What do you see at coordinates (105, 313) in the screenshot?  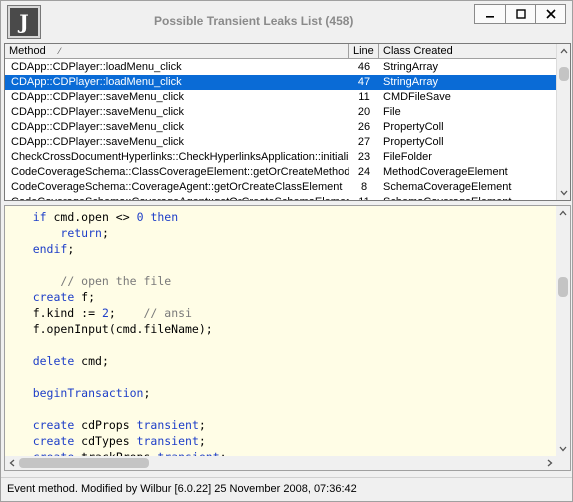 I see `code-number: 2` at bounding box center [105, 313].